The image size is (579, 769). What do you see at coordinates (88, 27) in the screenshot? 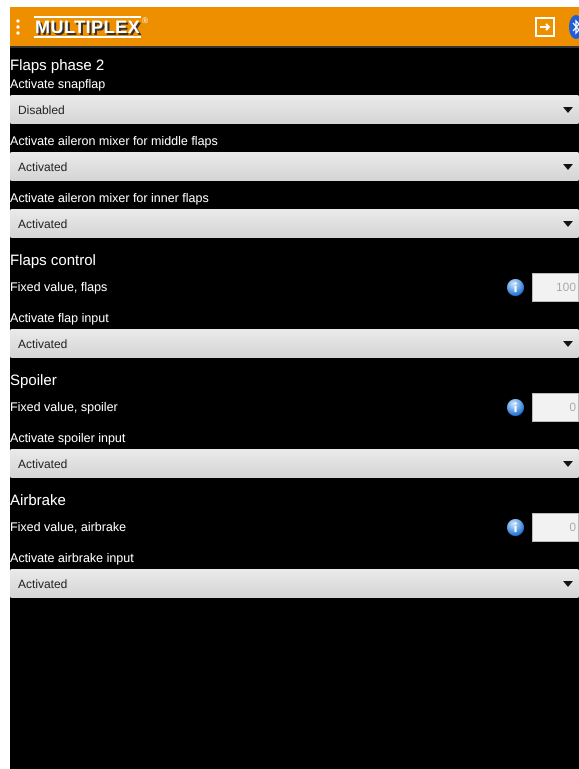
I see `logo: MULTIPLEX` at bounding box center [88, 27].